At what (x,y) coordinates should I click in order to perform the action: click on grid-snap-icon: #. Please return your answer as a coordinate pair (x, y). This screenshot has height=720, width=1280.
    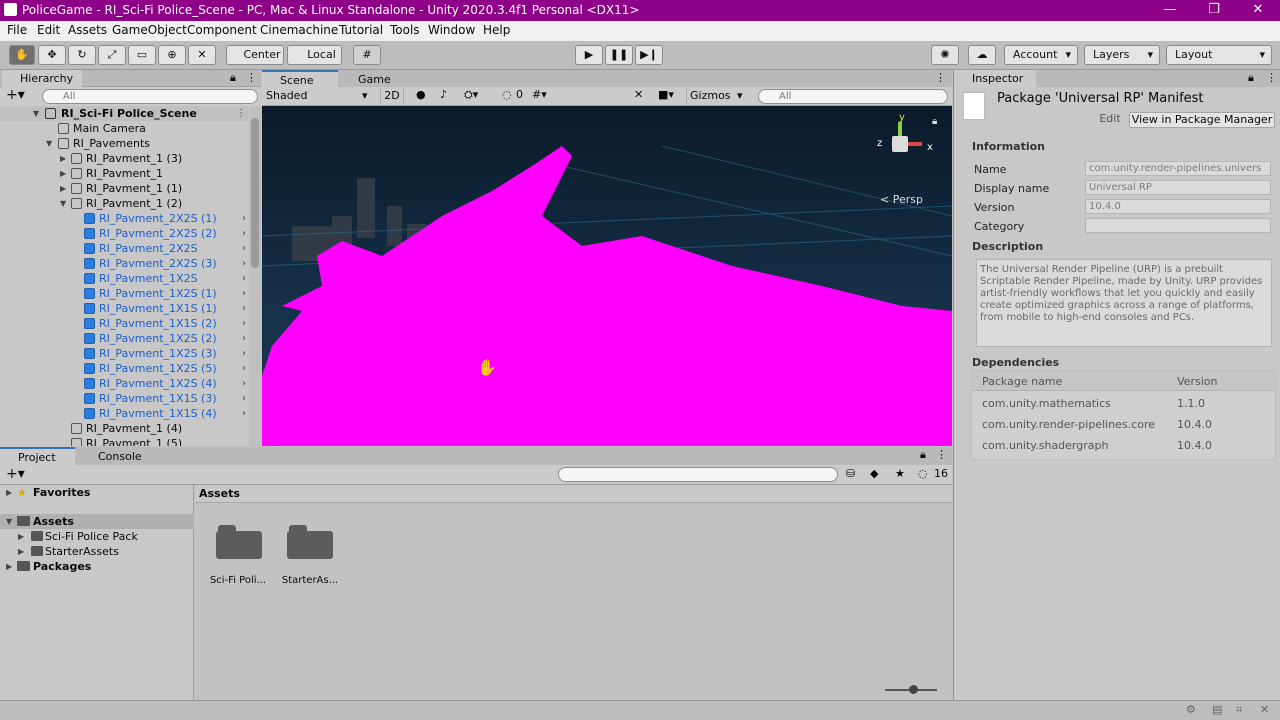
    Looking at the image, I should click on (367, 55).